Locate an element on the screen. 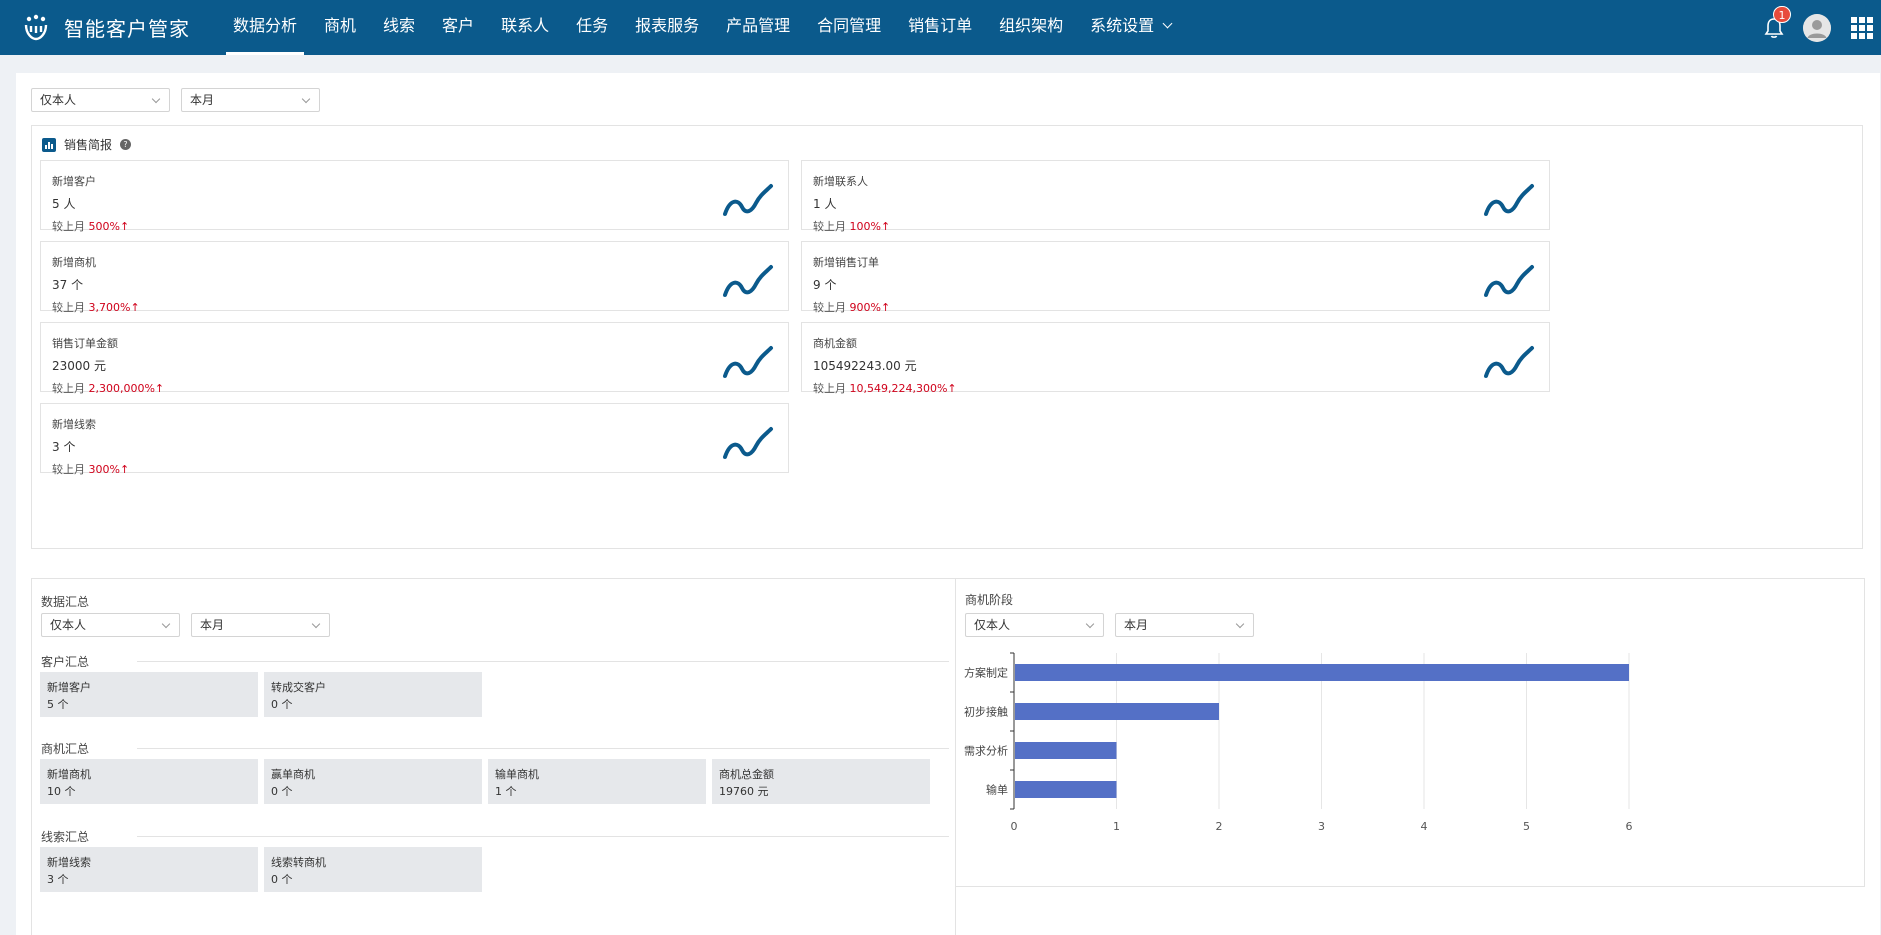  stat-compare: 较上月 500%↑ is located at coordinates (90, 226).